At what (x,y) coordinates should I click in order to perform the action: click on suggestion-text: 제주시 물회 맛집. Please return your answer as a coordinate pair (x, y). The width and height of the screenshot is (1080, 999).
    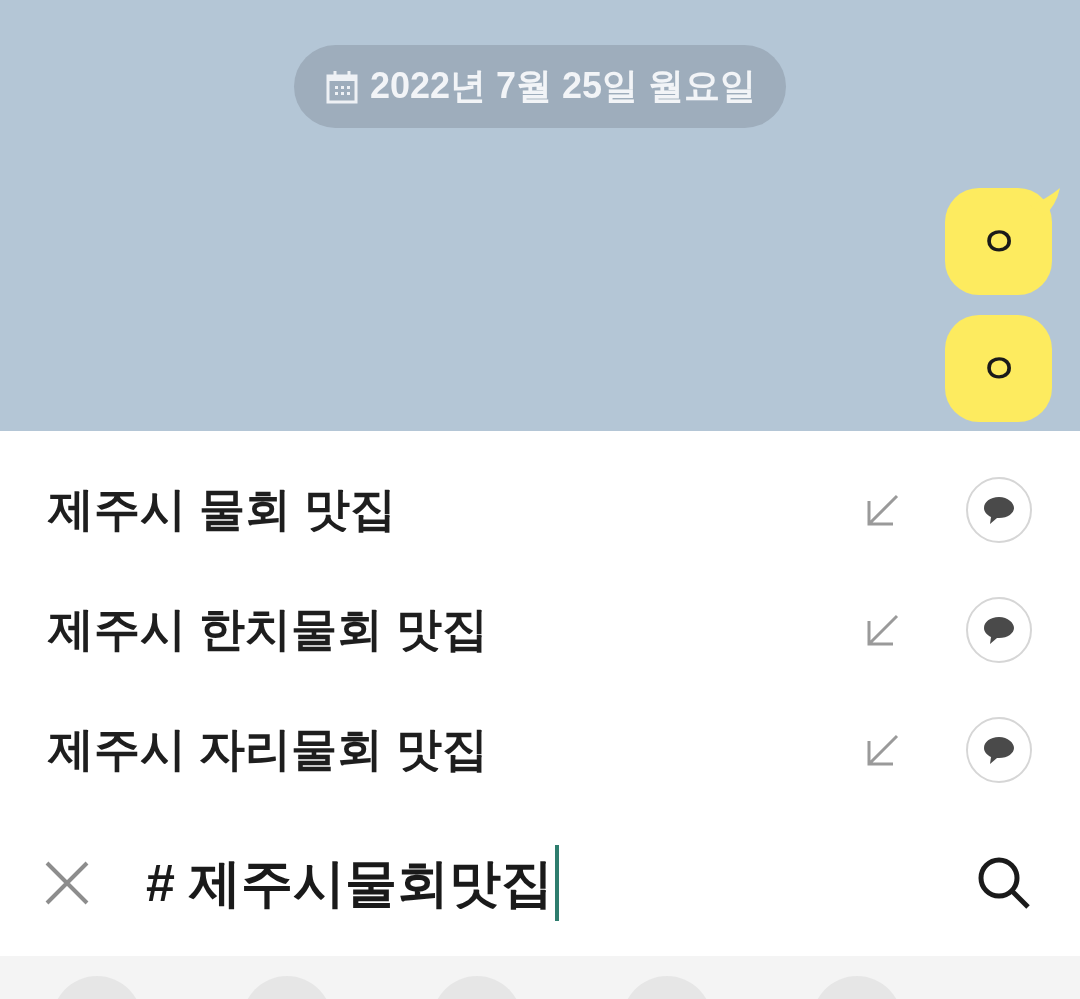
    Looking at the image, I should click on (457, 510).